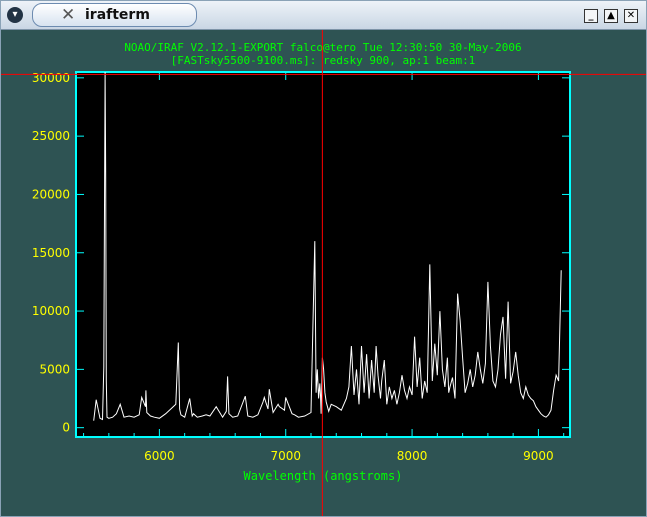  I want to click on title-tab: ✕ irafterm, so click(114, 15).